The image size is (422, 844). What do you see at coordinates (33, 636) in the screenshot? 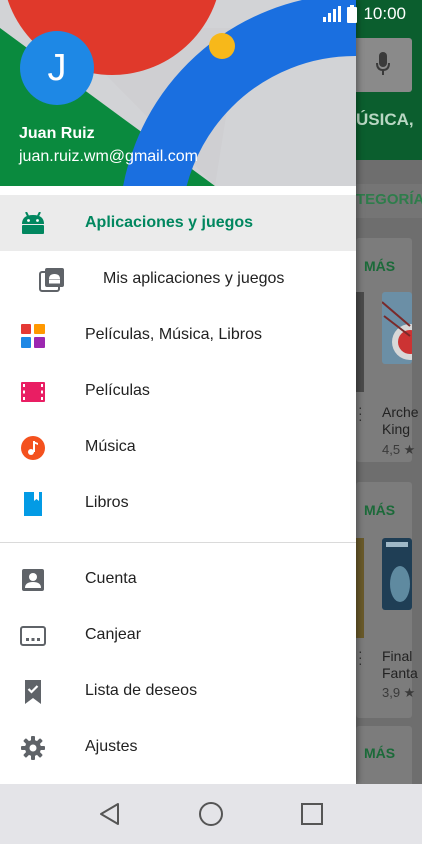
I see `redeem-card-icon` at bounding box center [33, 636].